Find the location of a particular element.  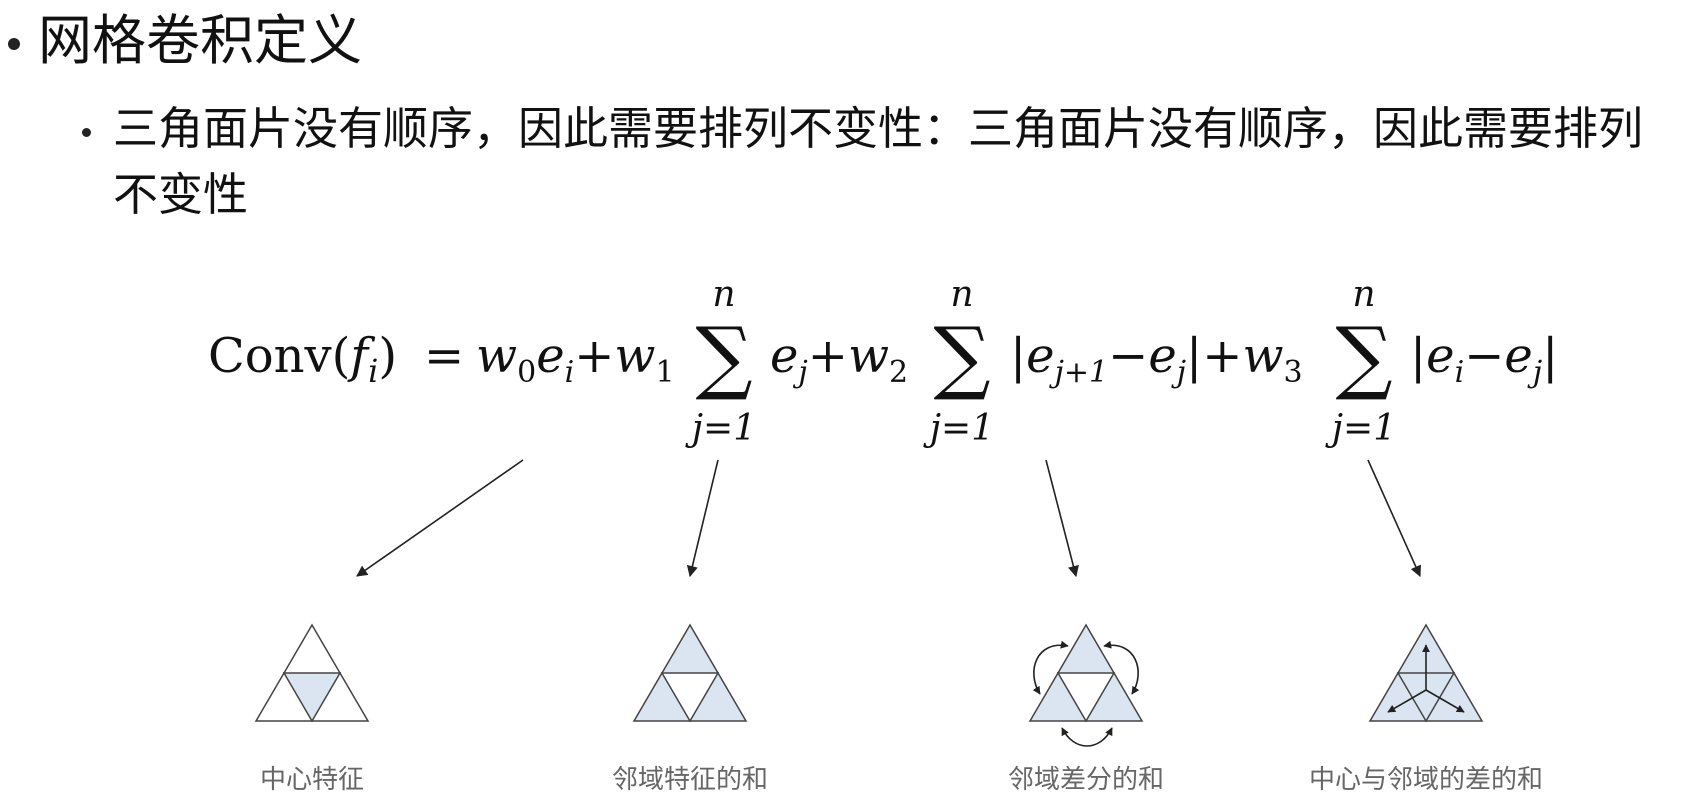

sum2-lower: j=1 is located at coordinates (958, 428).